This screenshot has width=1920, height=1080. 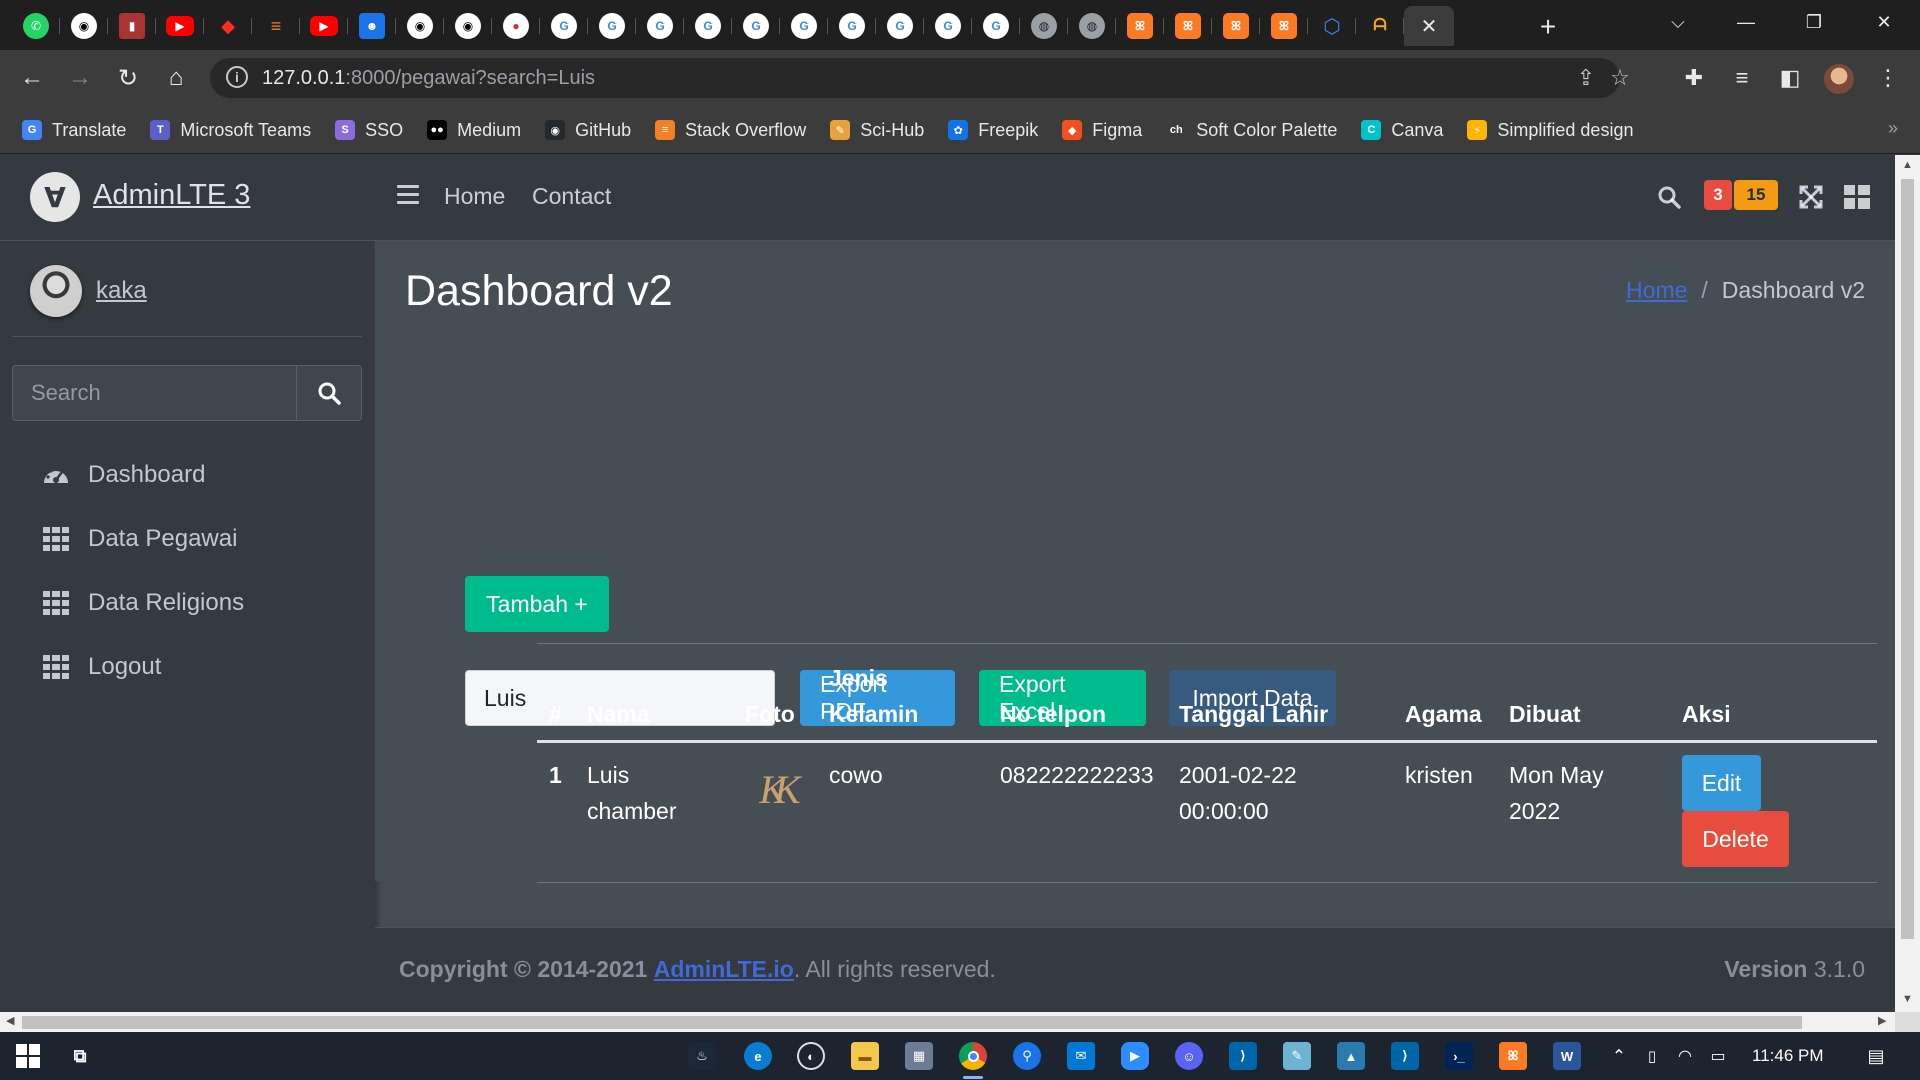 What do you see at coordinates (121, 291) in the screenshot?
I see `user-name-link: kaka` at bounding box center [121, 291].